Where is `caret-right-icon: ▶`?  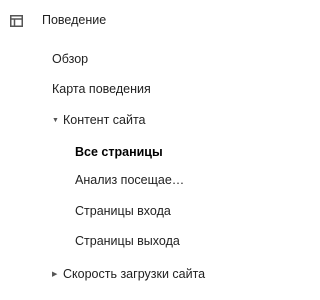
caret-right-icon: ▶ is located at coordinates (55, 274).